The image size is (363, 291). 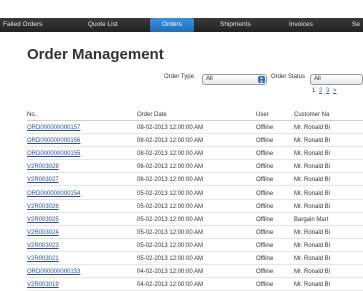 I want to click on nav-shipments: Shipments, so click(x=235, y=25).